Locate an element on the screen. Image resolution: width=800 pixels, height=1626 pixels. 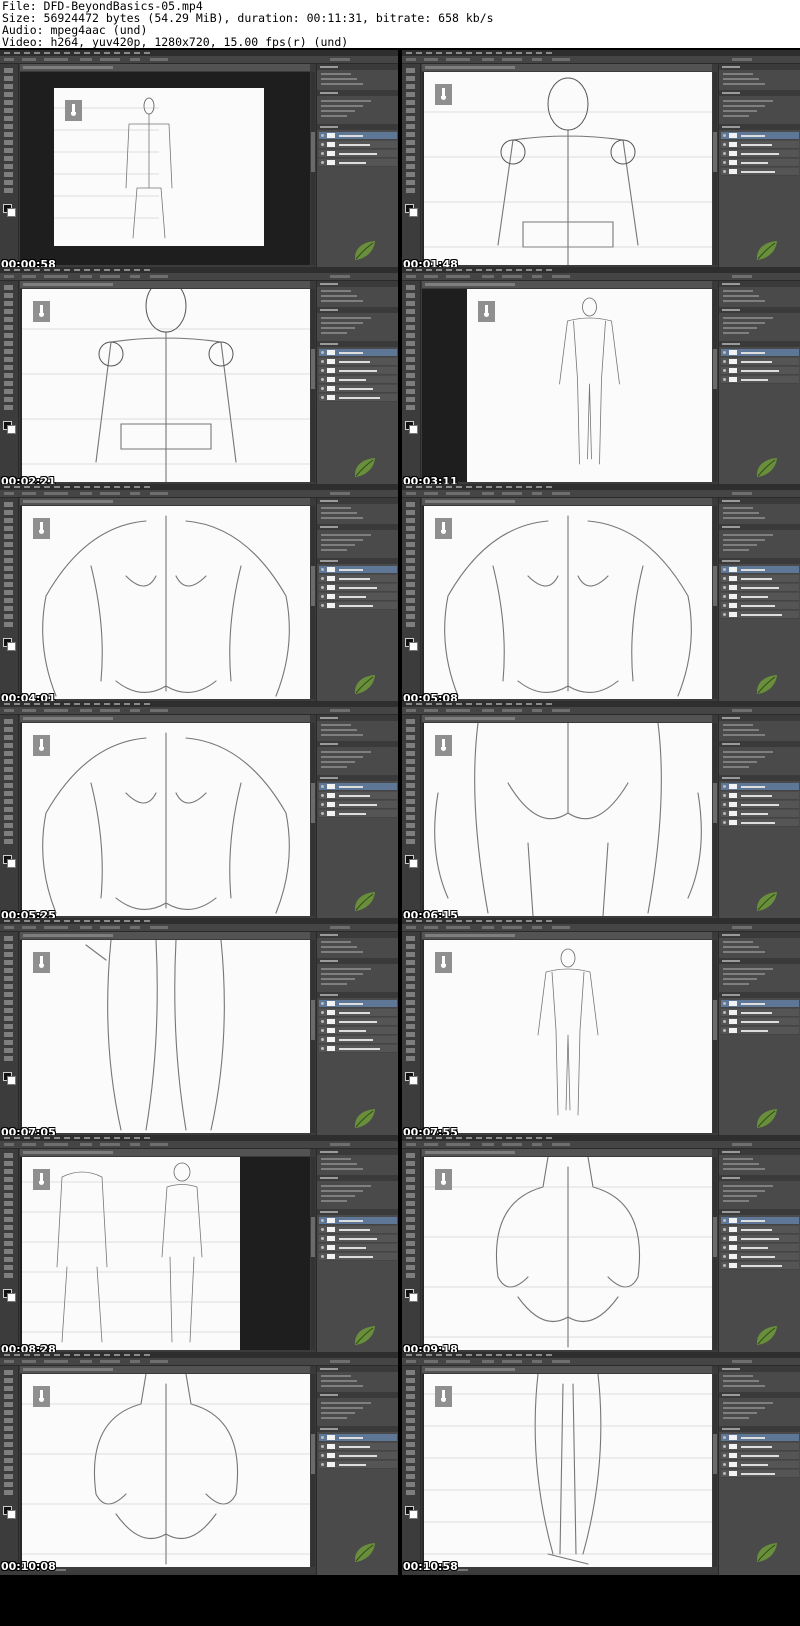
video-frame-thumbnail-5: 00:04:01 is located at coordinates (199, 595).